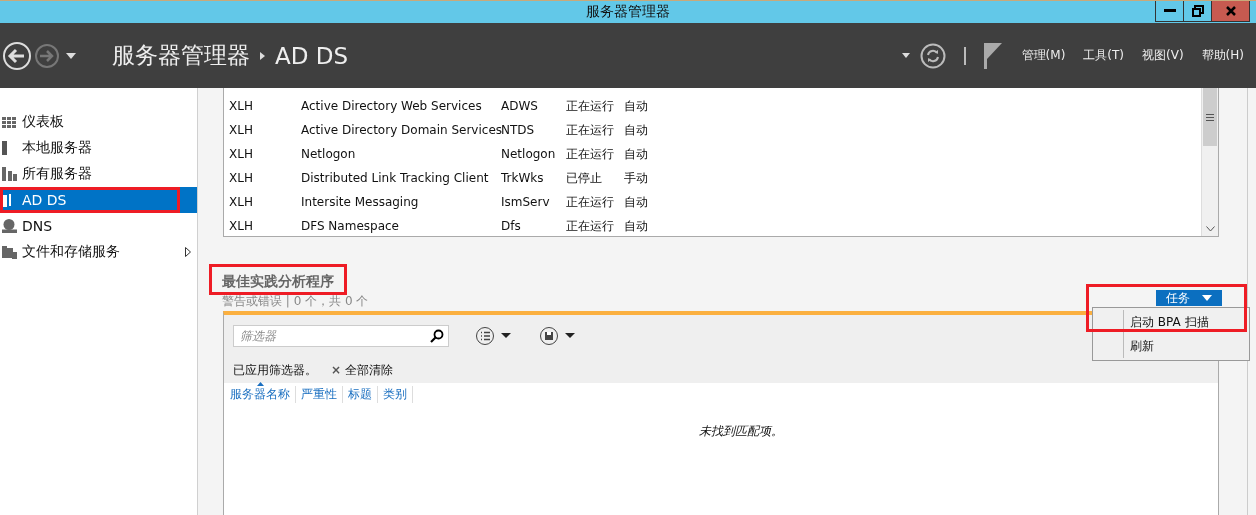  I want to click on flag-icon, so click(993, 55).